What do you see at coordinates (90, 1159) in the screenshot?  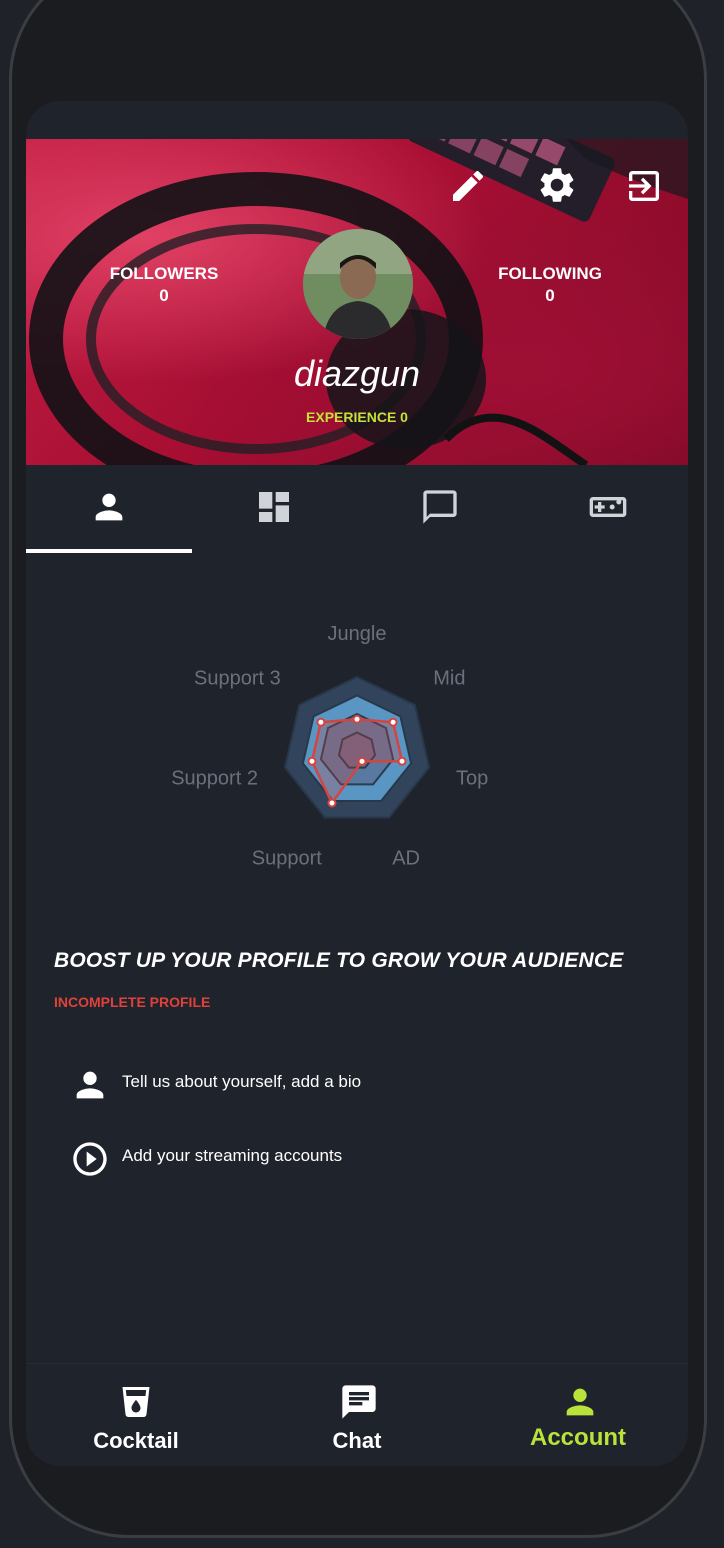 I see `play-circle-icon` at bounding box center [90, 1159].